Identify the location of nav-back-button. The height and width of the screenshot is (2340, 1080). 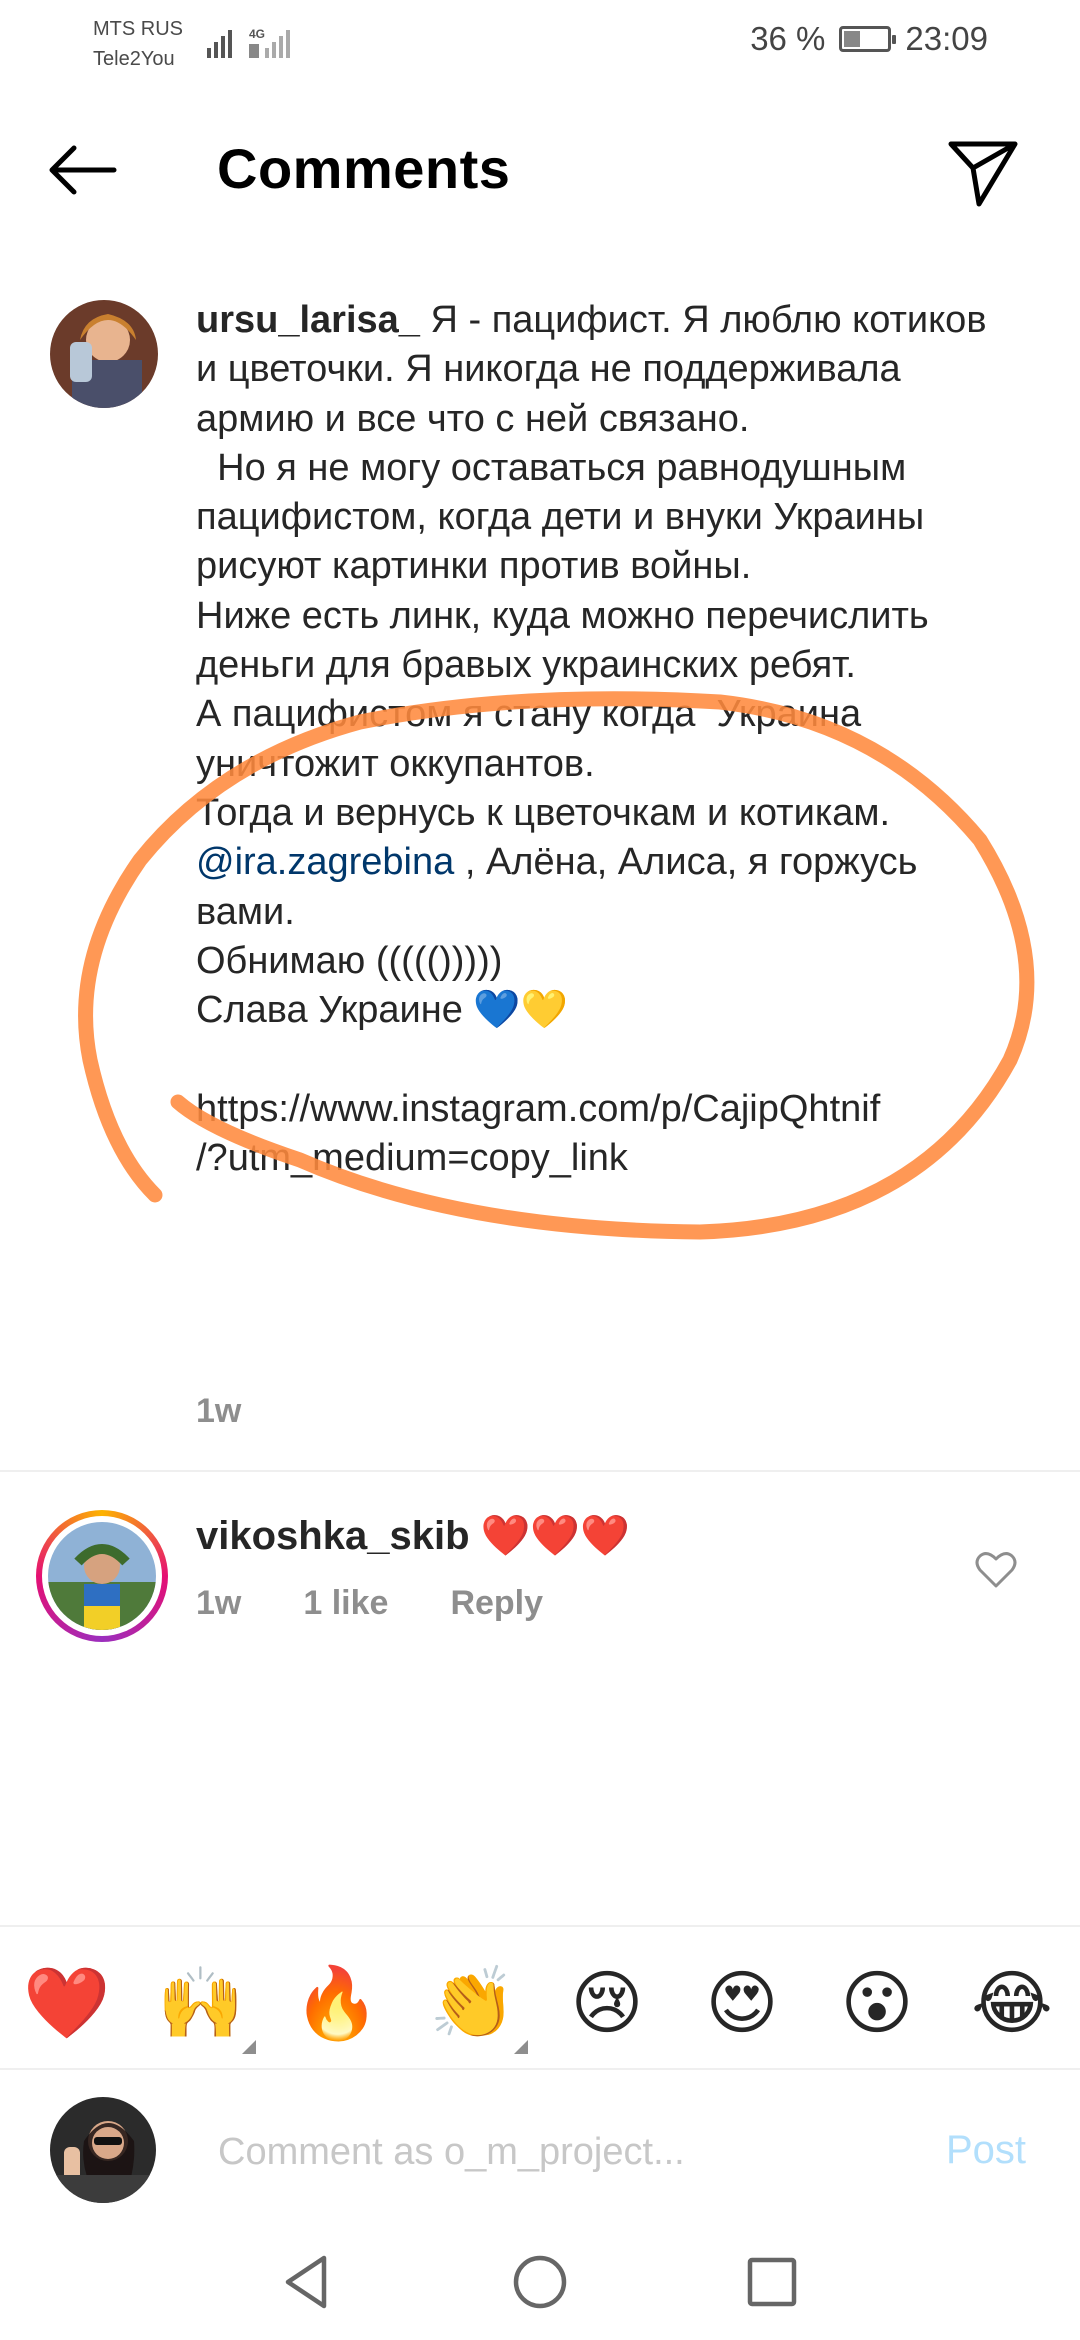
(308, 2282).